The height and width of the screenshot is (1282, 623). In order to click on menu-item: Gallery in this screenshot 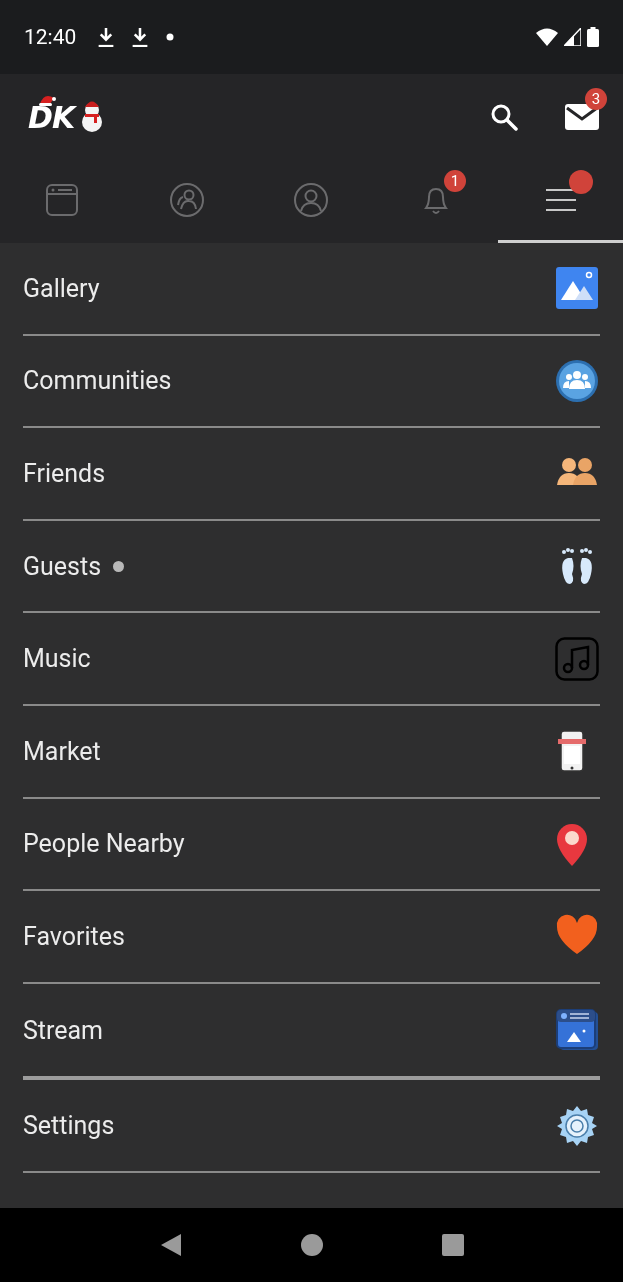, I will do `click(311, 289)`.